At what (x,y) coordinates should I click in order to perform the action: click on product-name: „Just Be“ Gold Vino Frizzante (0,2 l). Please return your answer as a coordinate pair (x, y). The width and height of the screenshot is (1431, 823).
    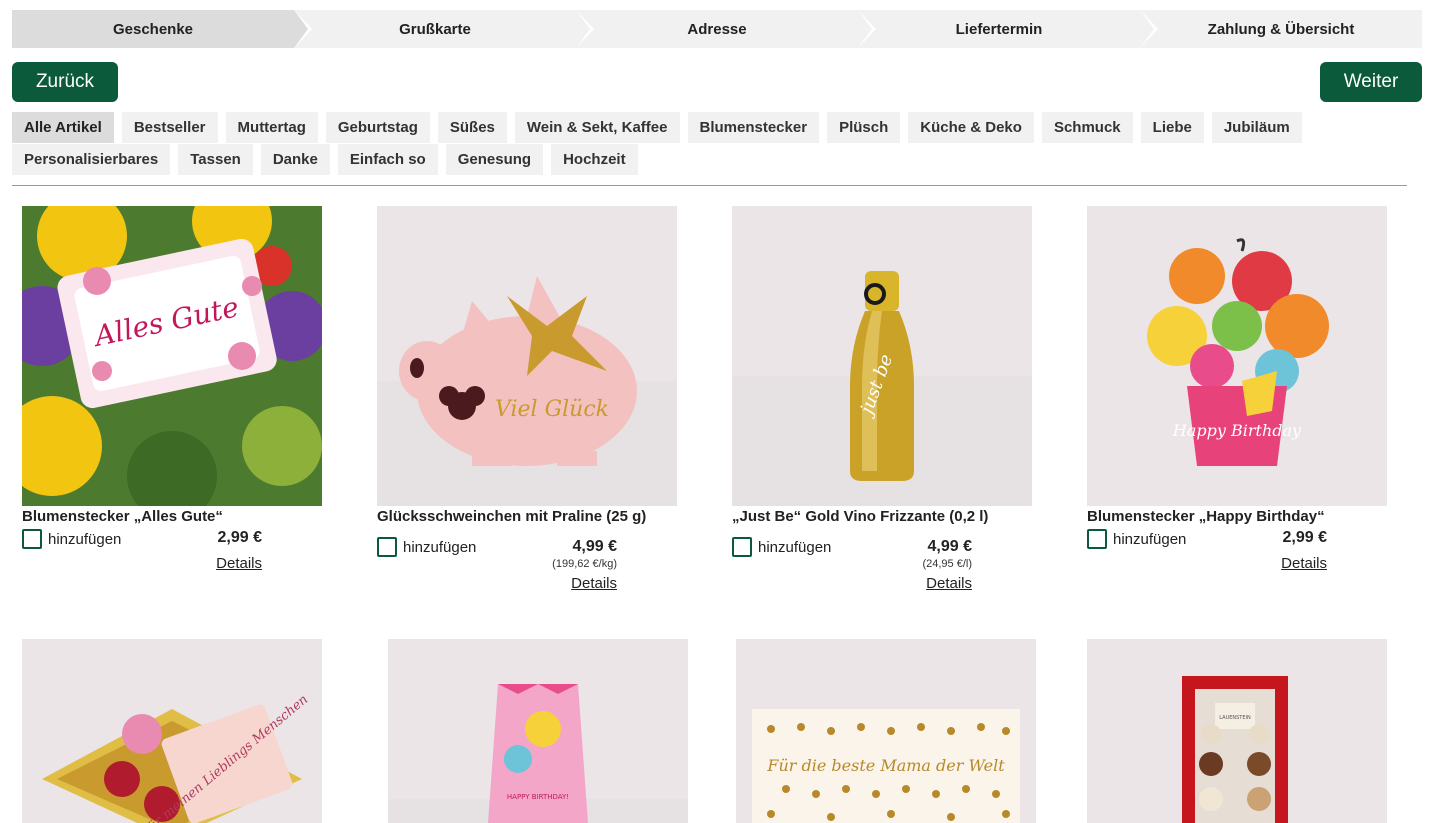
    Looking at the image, I should click on (882, 516).